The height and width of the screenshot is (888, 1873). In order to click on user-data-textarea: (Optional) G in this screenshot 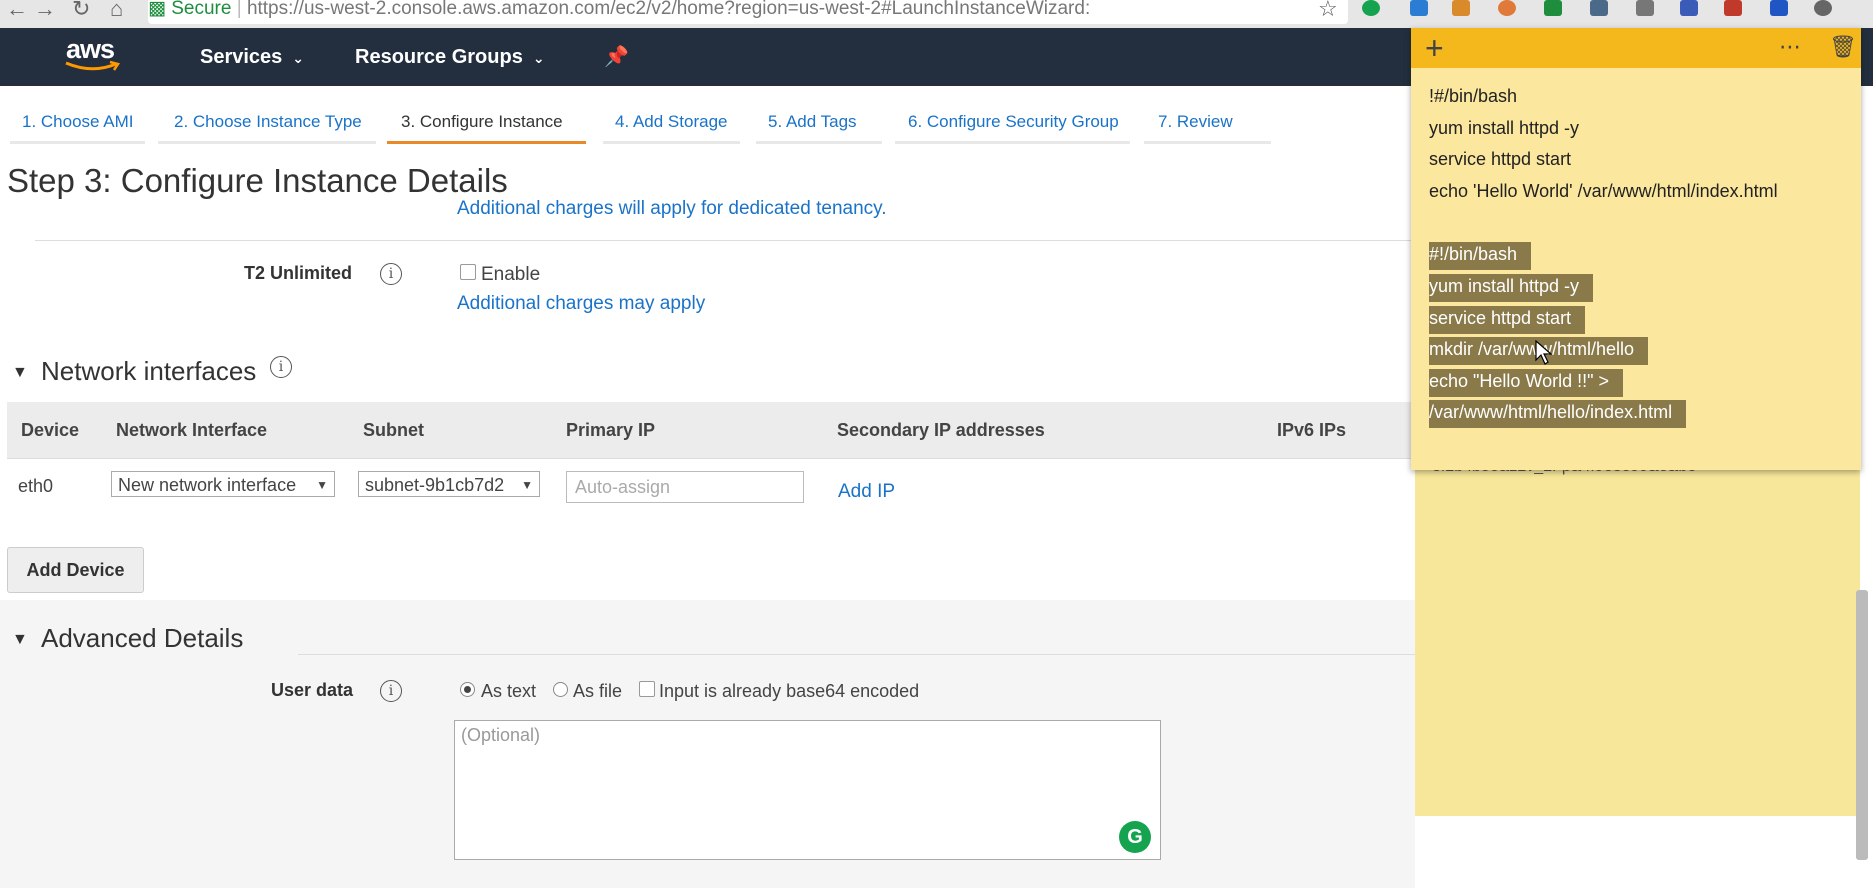, I will do `click(807, 790)`.